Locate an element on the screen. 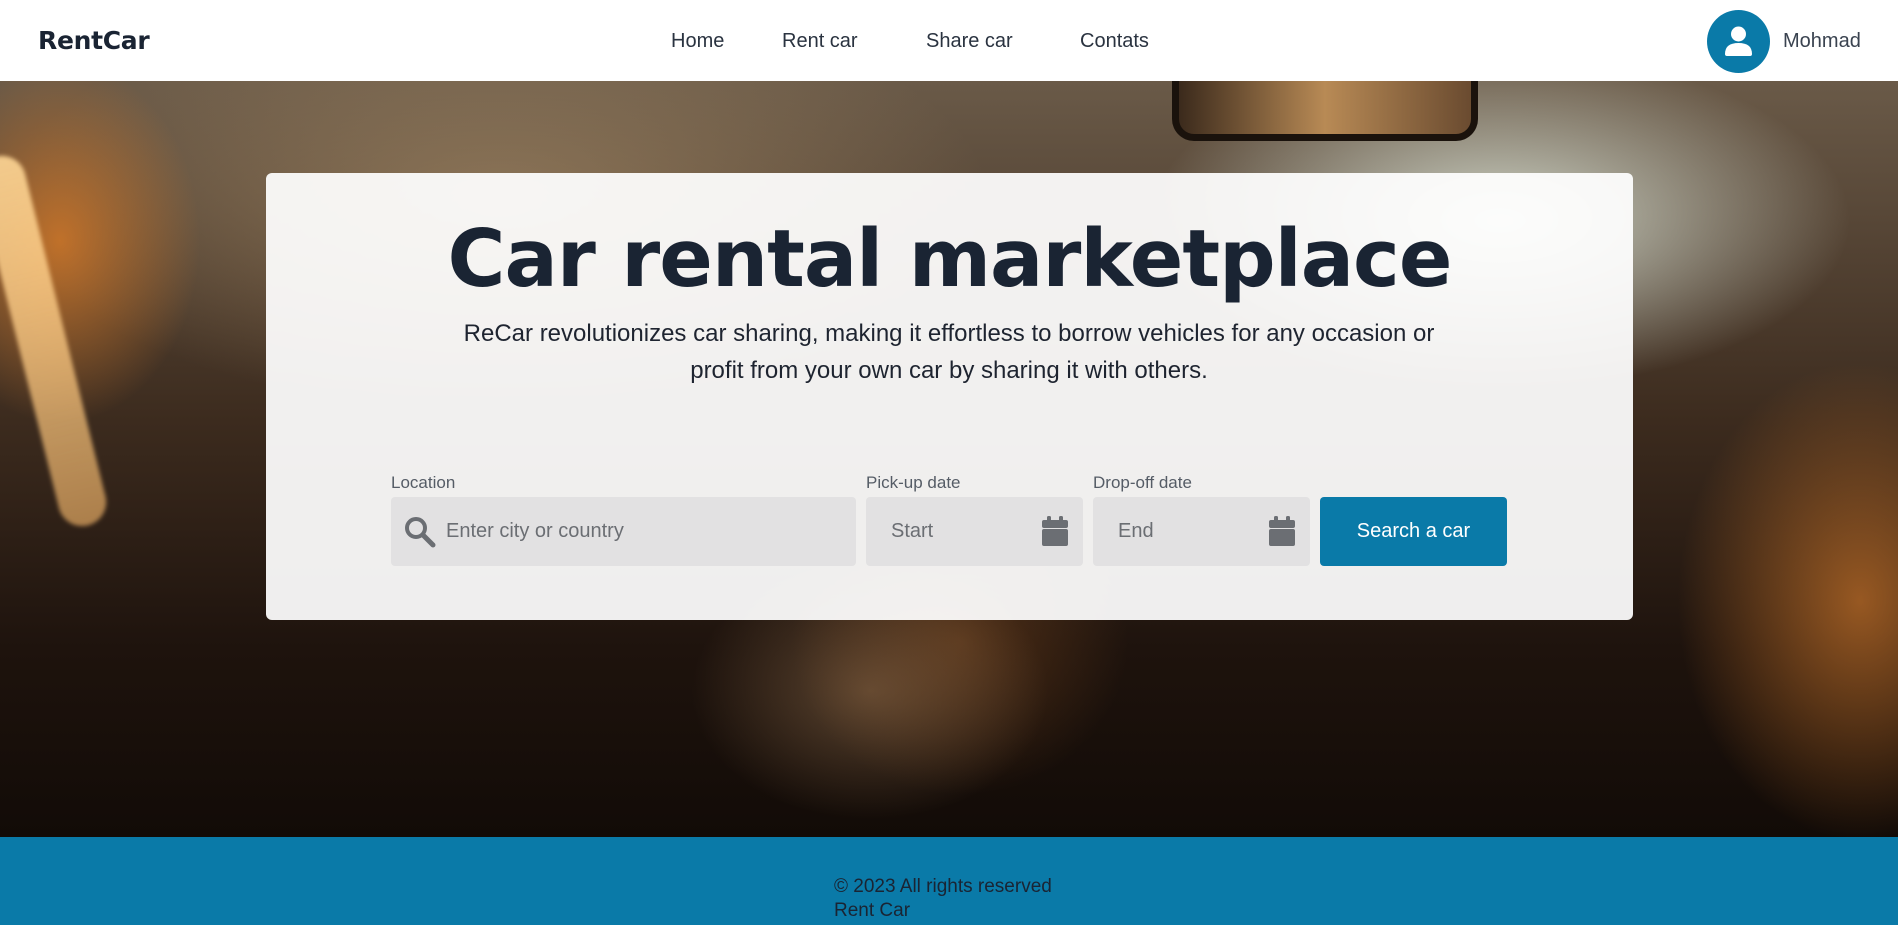 The image size is (1898, 925). footer-copyright: © 2023 All rights reserved is located at coordinates (943, 886).